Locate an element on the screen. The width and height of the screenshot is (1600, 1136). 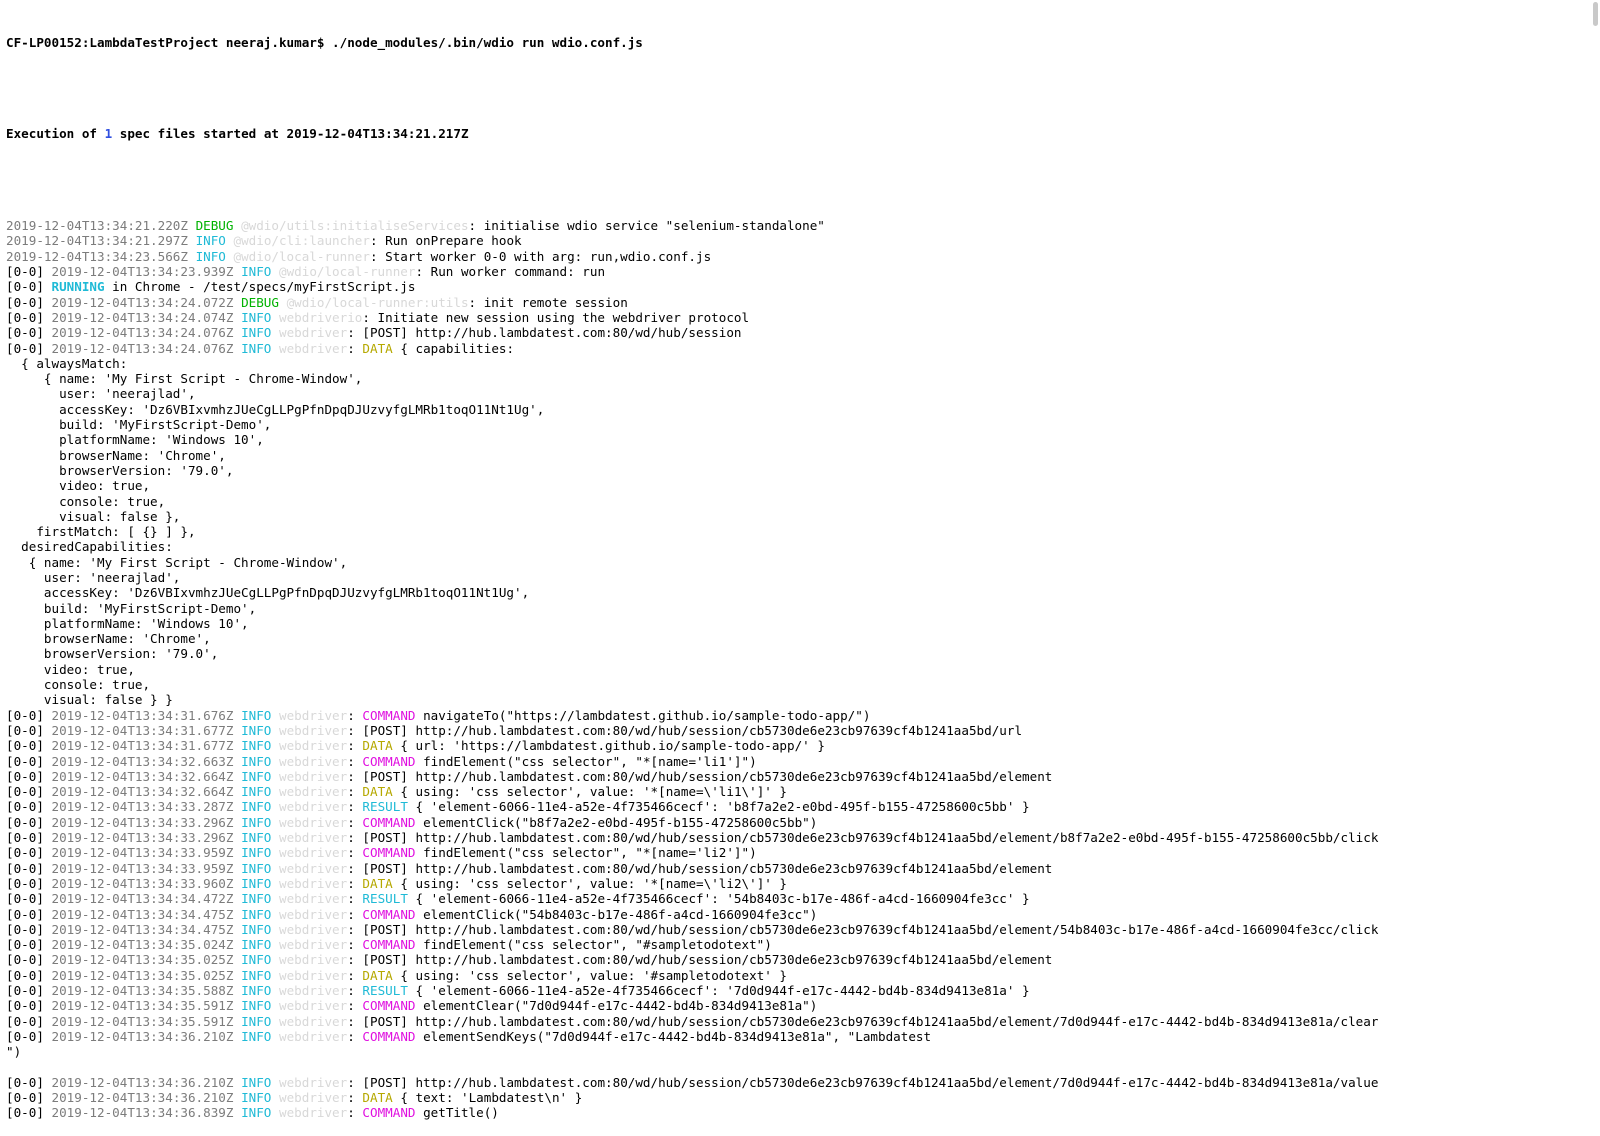
log-logger-name: @wdio/local-runner is located at coordinates (347, 272).